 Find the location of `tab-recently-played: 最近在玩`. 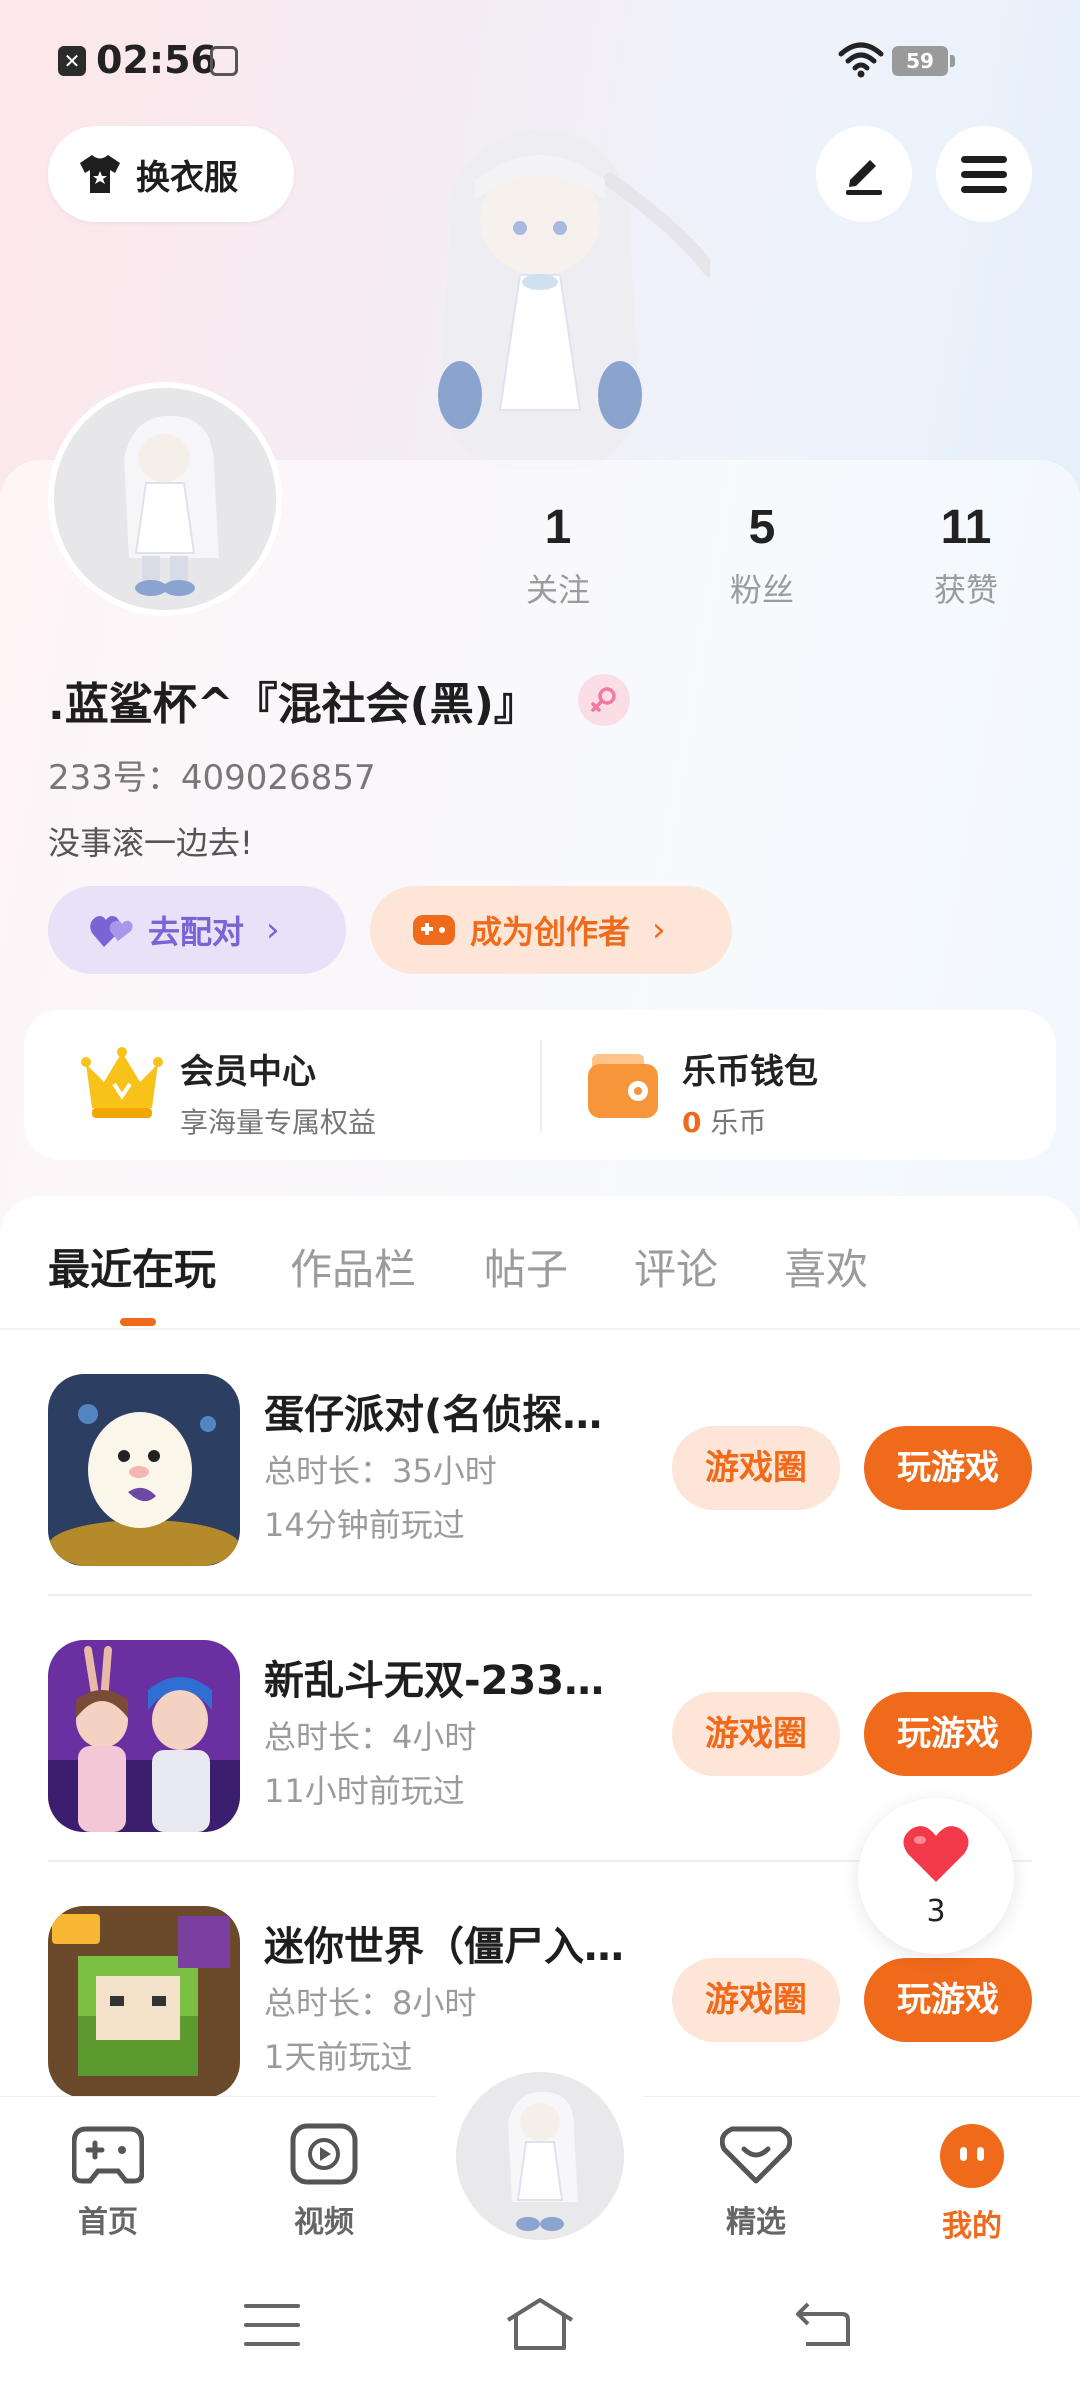

tab-recently-played: 最近在玩 is located at coordinates (132, 1266).